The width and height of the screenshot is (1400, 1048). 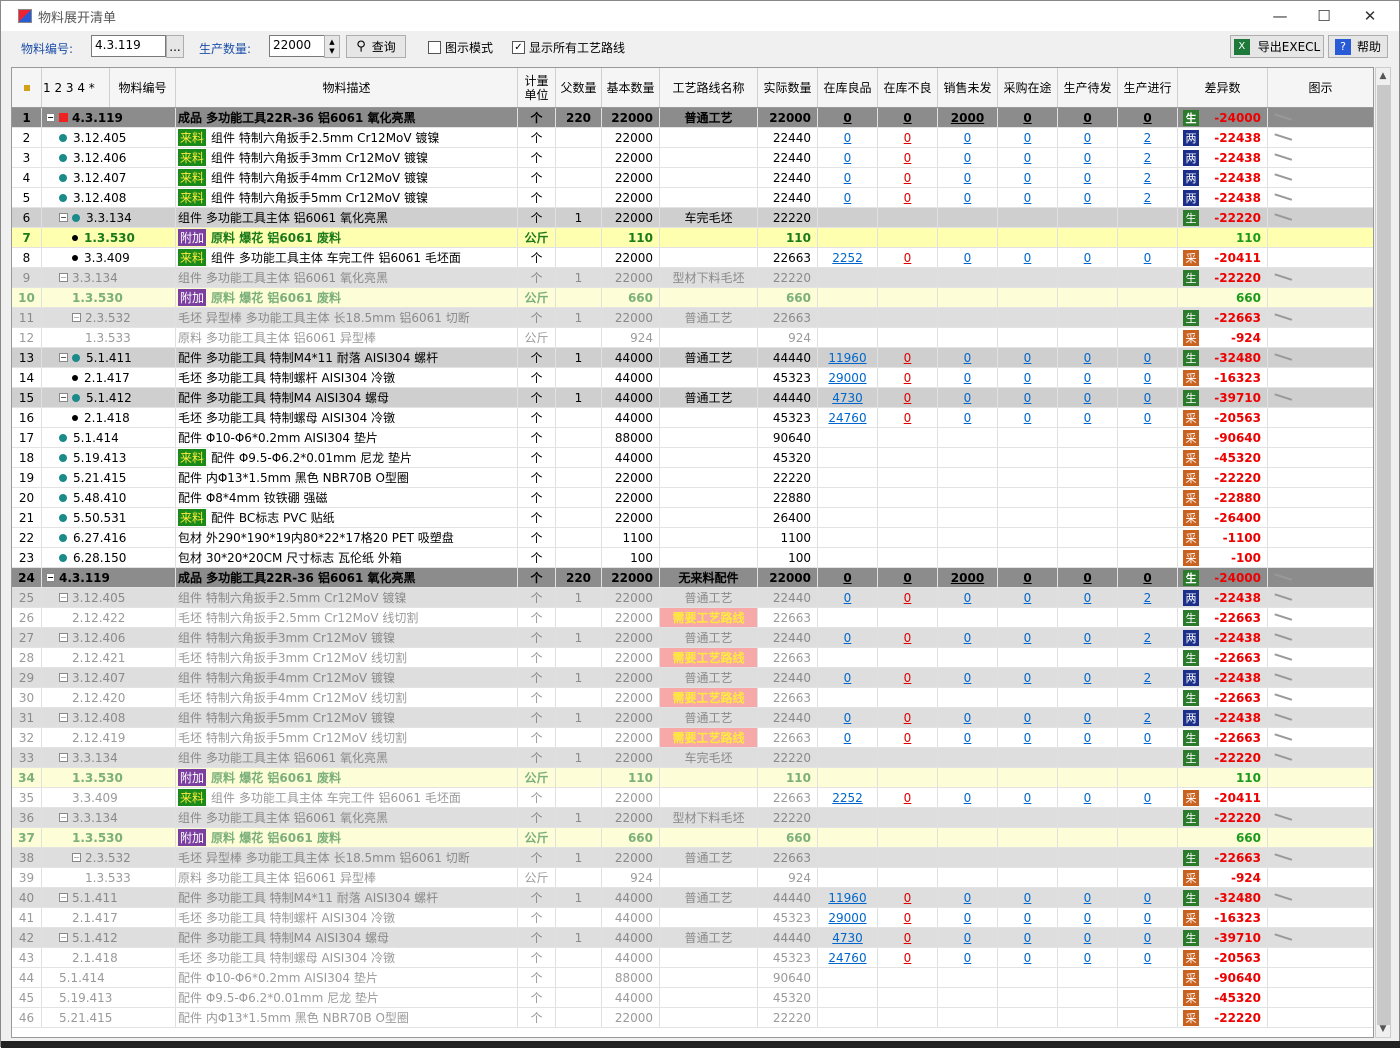 I want to click on header-desc: 物料描述, so click(x=347, y=87).